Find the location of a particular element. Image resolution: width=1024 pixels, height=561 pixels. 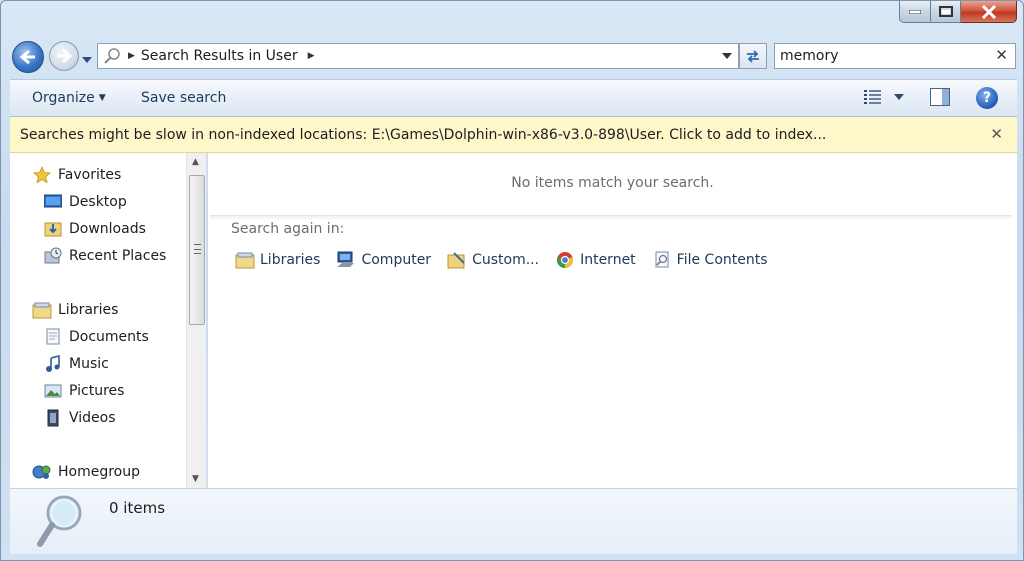

sidebar-item-label: Documents is located at coordinates (109, 337).